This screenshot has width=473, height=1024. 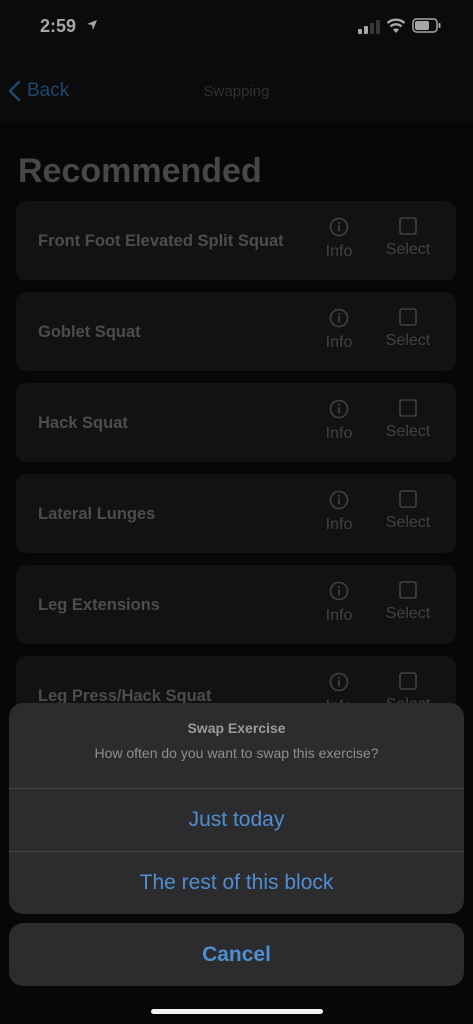 I want to click on rest-of-block-button: The rest of this block, so click(x=236, y=883).